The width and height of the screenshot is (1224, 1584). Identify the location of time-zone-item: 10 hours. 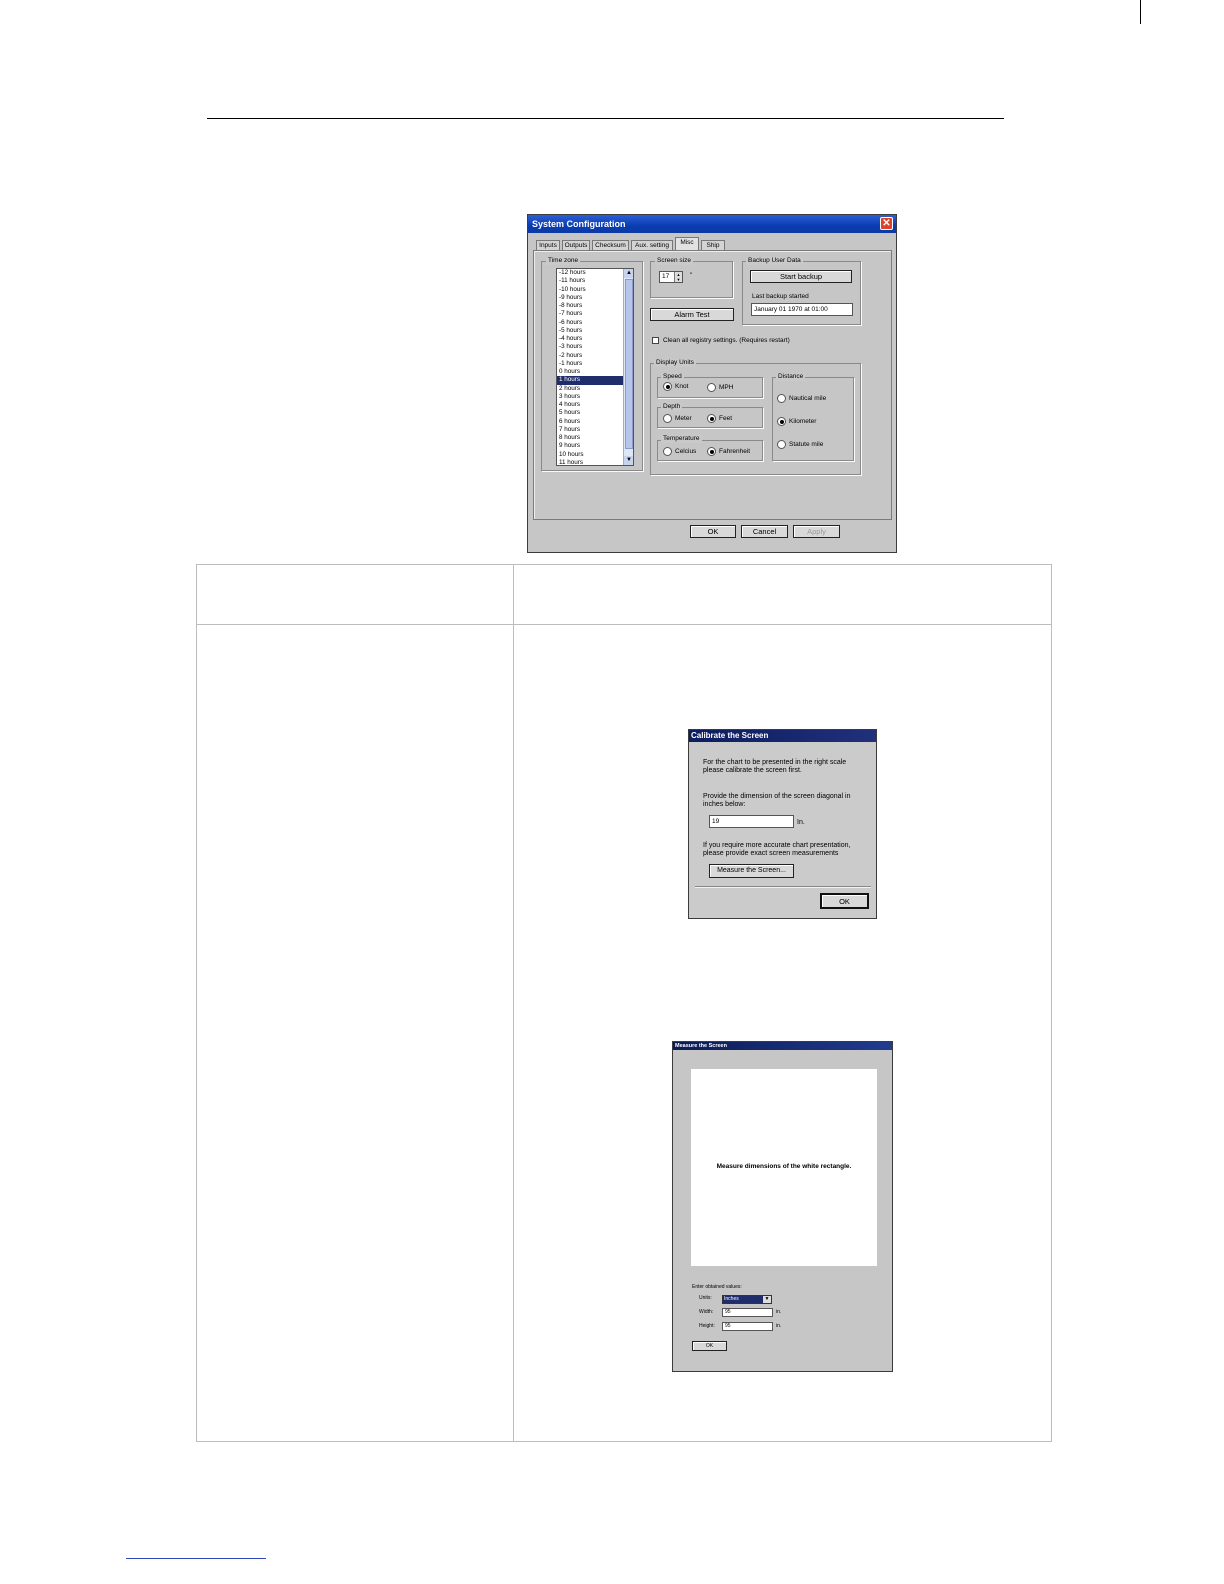
(590, 455).